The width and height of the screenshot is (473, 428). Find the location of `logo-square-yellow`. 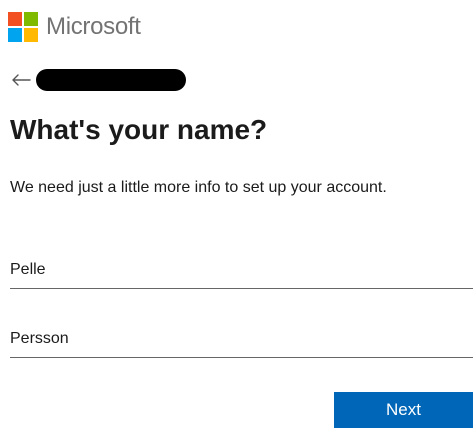

logo-square-yellow is located at coordinates (31, 35).